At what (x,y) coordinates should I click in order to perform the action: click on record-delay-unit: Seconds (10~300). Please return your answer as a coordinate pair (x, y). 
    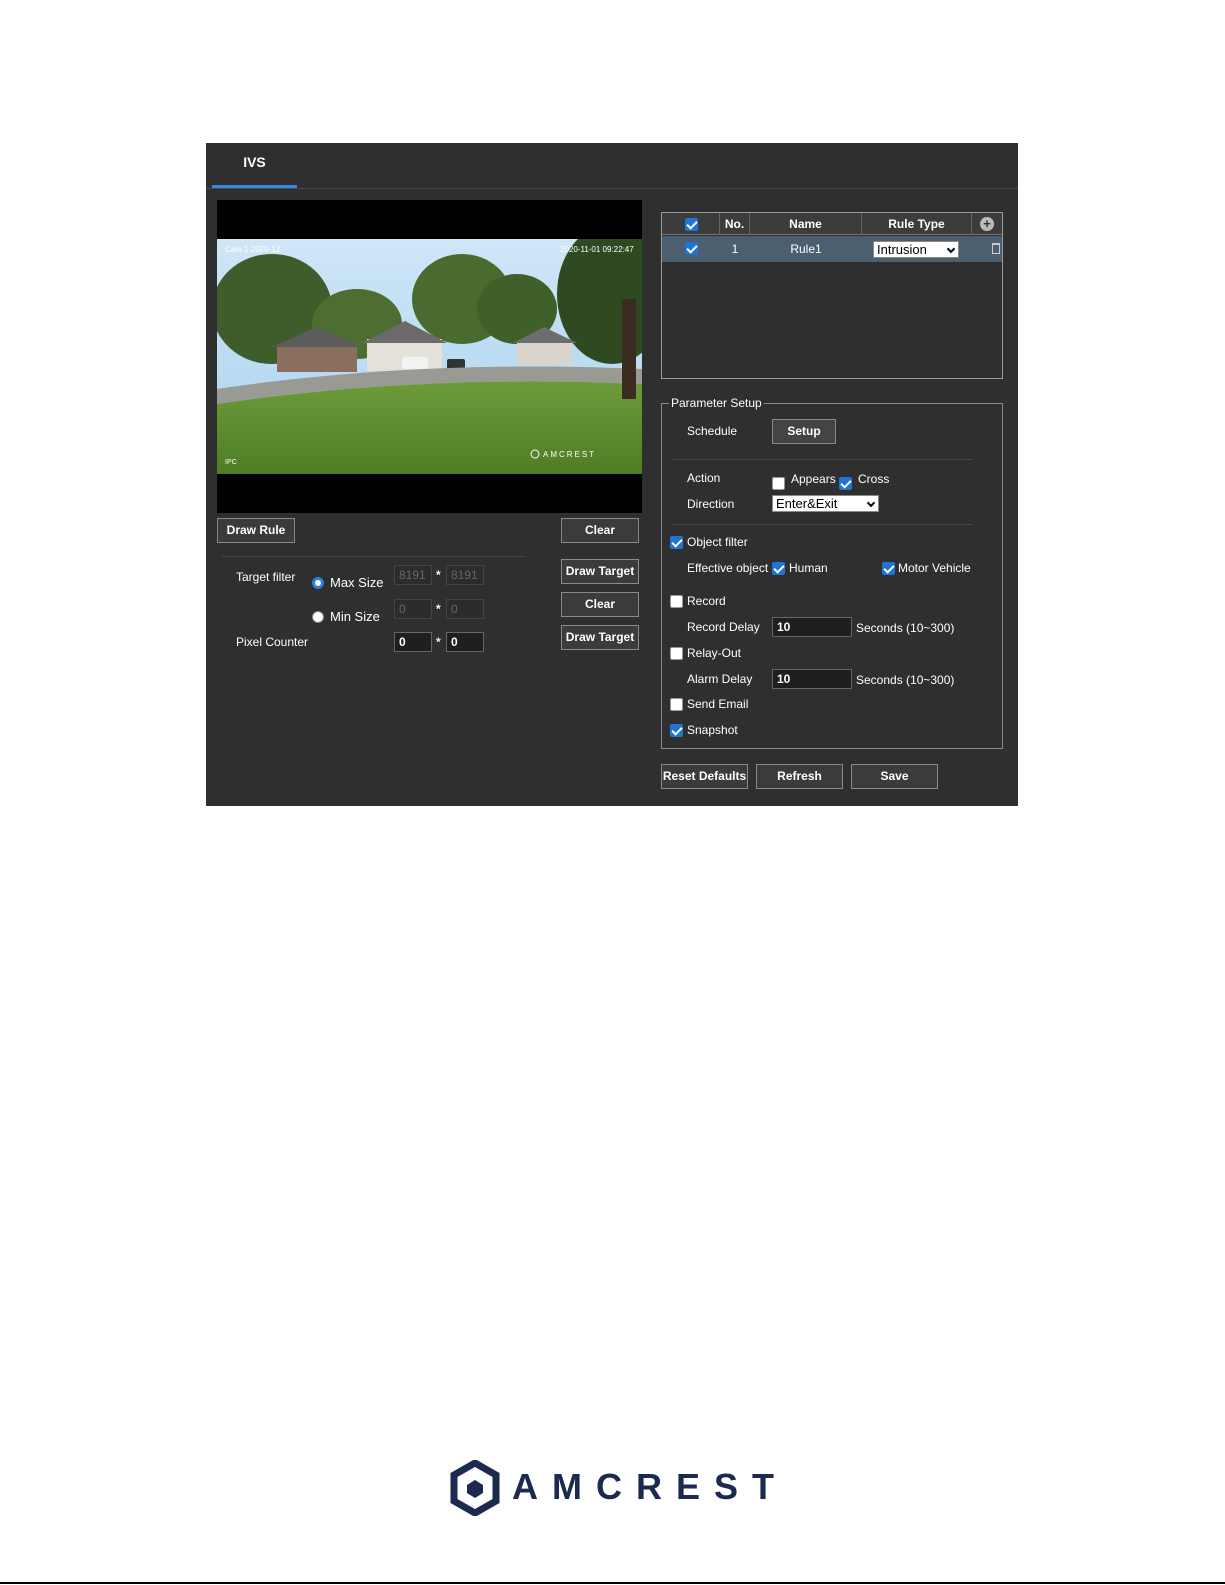
    Looking at the image, I should click on (905, 628).